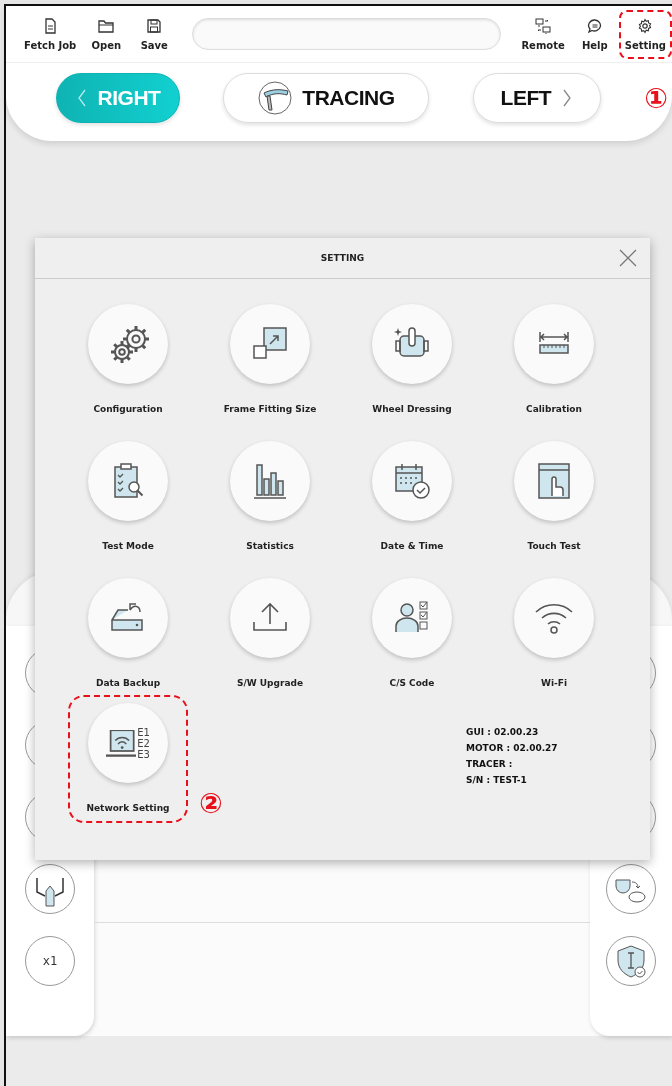  Describe the element at coordinates (594, 25) in the screenshot. I see `chat-icon` at that location.